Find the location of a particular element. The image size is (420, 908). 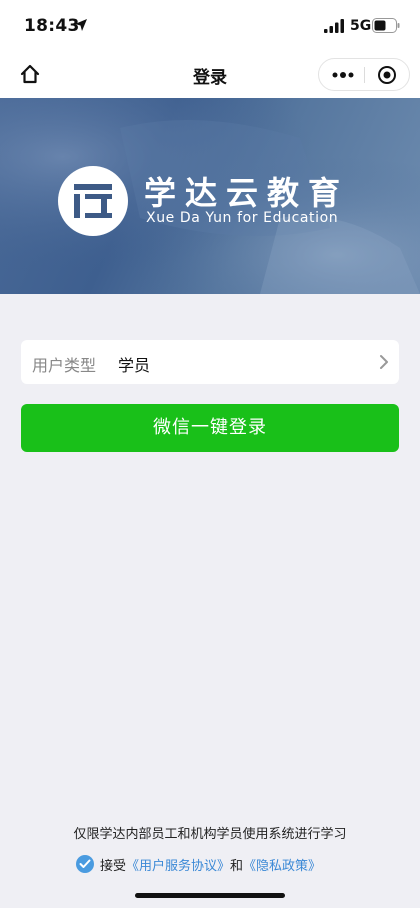

brand-english-name: Xue Da Yun for Education is located at coordinates (242, 218).